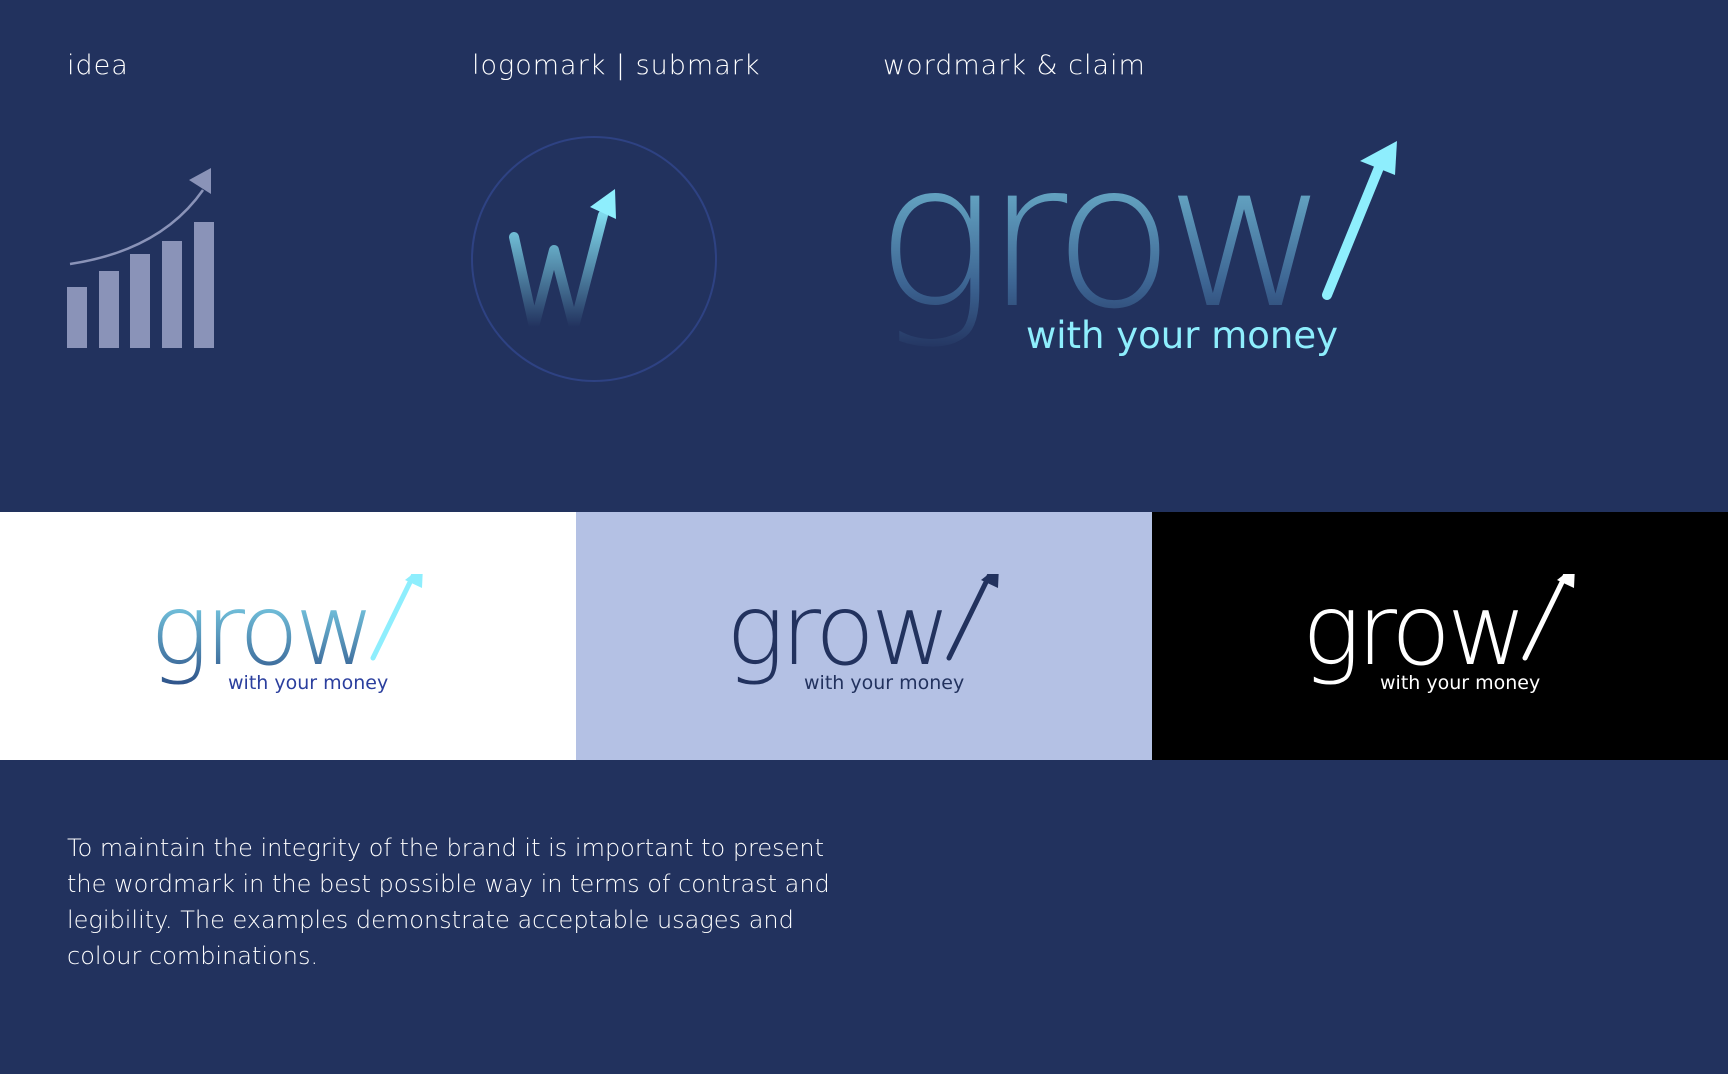  I want to click on w-arrow-submark-icon, so click(594, 259).